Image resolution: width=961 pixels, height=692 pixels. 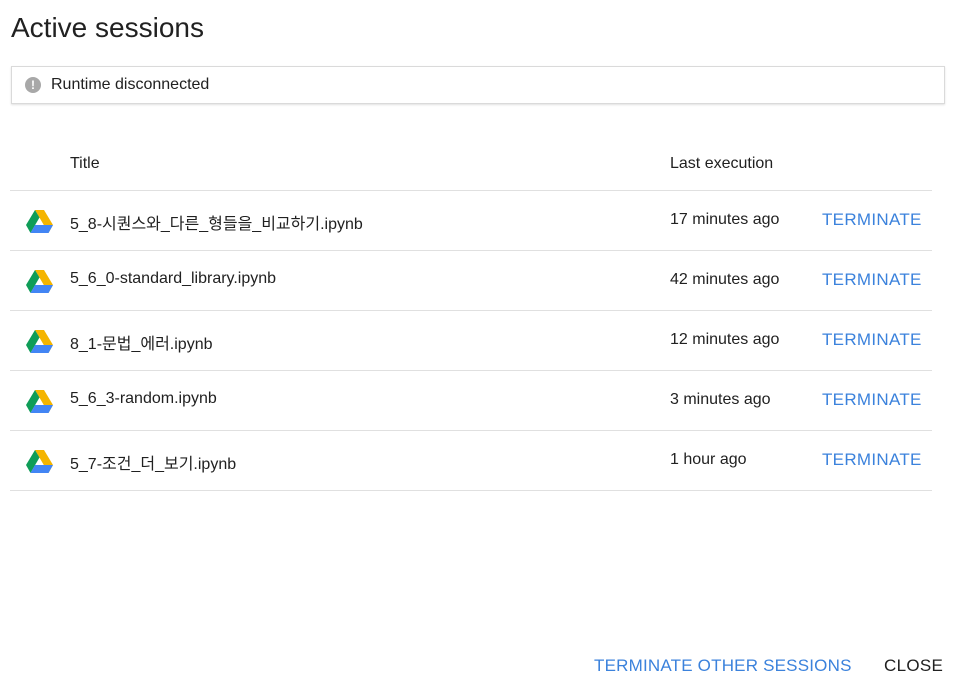 I want to click on close-button: CLOSE, so click(x=913, y=666).